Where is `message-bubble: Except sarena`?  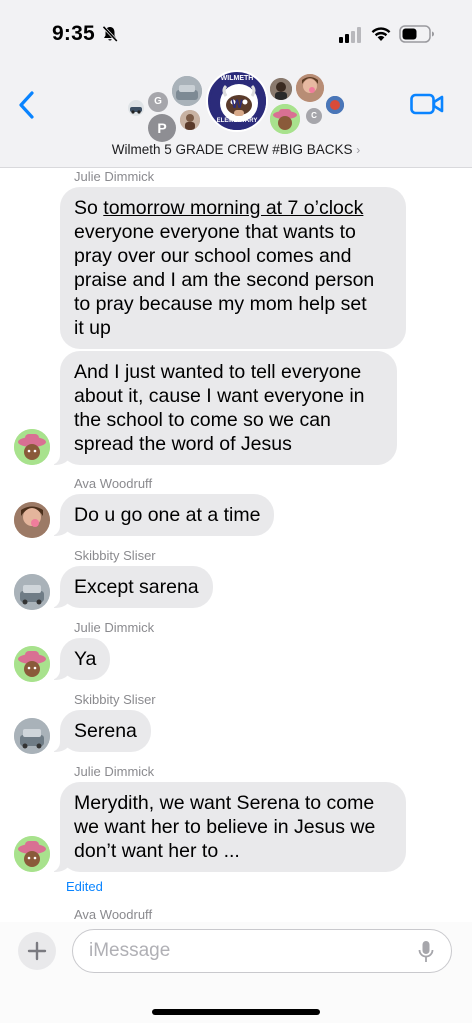 message-bubble: Except sarena is located at coordinates (131, 587).